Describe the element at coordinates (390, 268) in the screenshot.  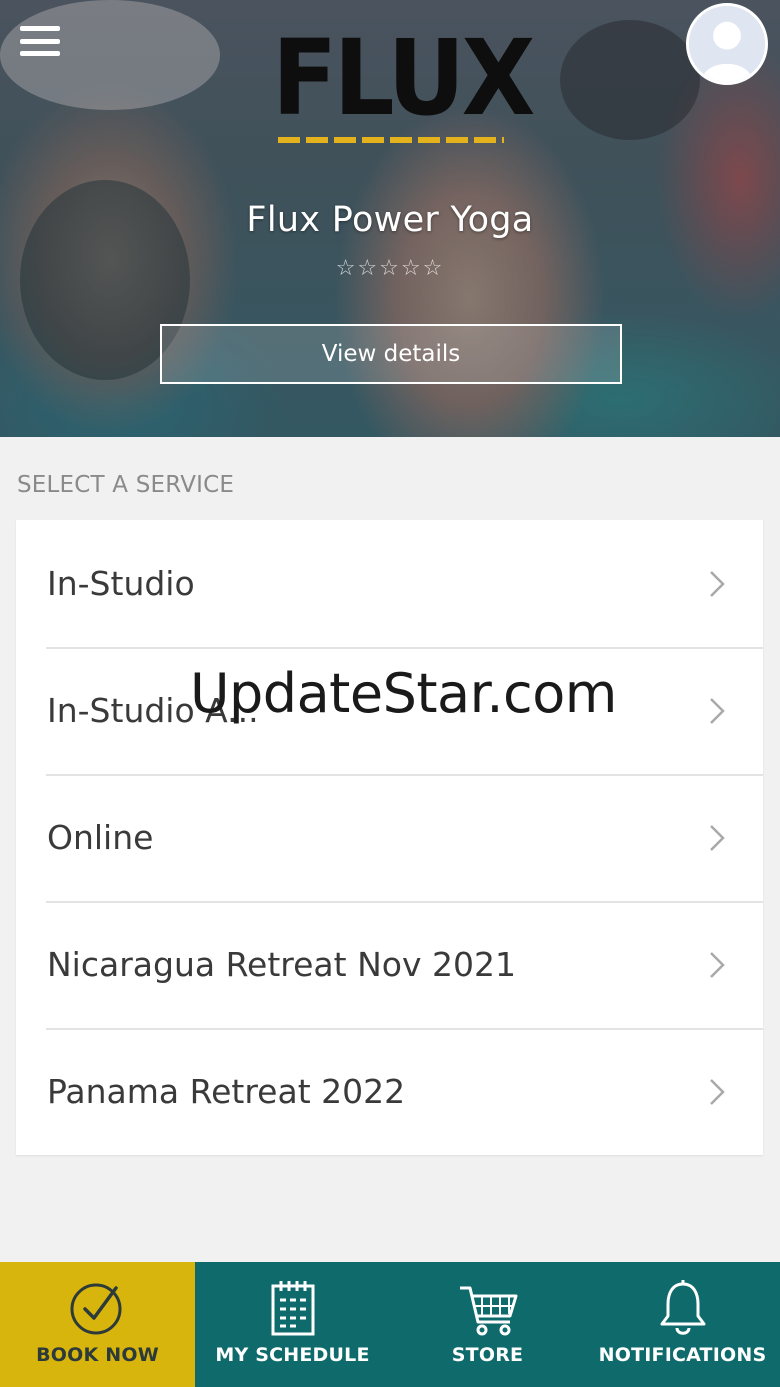
I see `star-rating: ☆☆☆☆☆` at that location.